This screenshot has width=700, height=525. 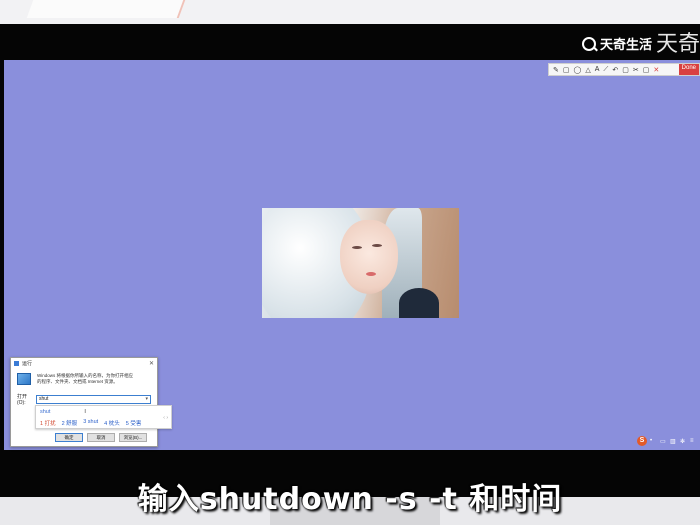 I want to click on open-input-value: shut, so click(x=44, y=399).